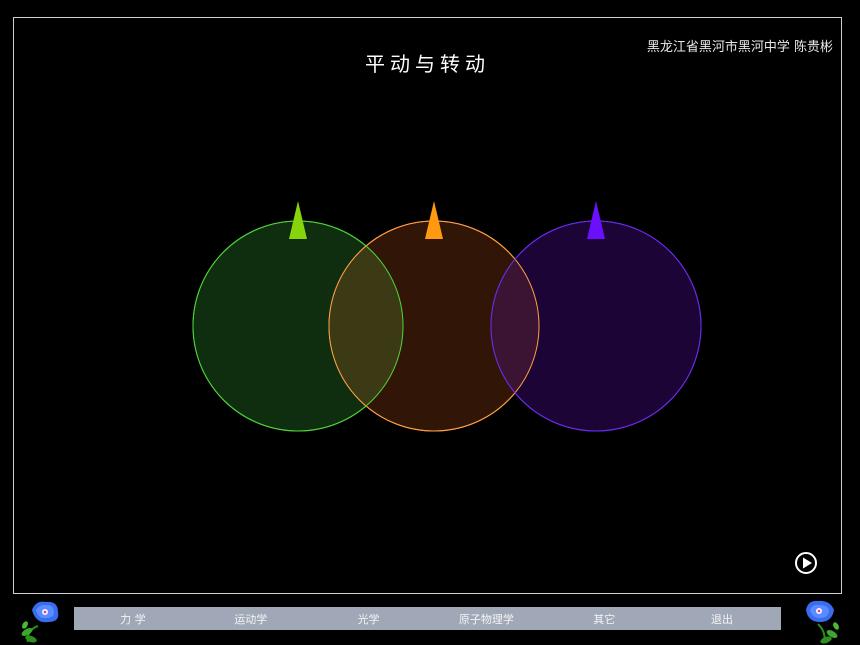  I want to click on nav-item-atomic-physics: 原子物理学, so click(486, 619).